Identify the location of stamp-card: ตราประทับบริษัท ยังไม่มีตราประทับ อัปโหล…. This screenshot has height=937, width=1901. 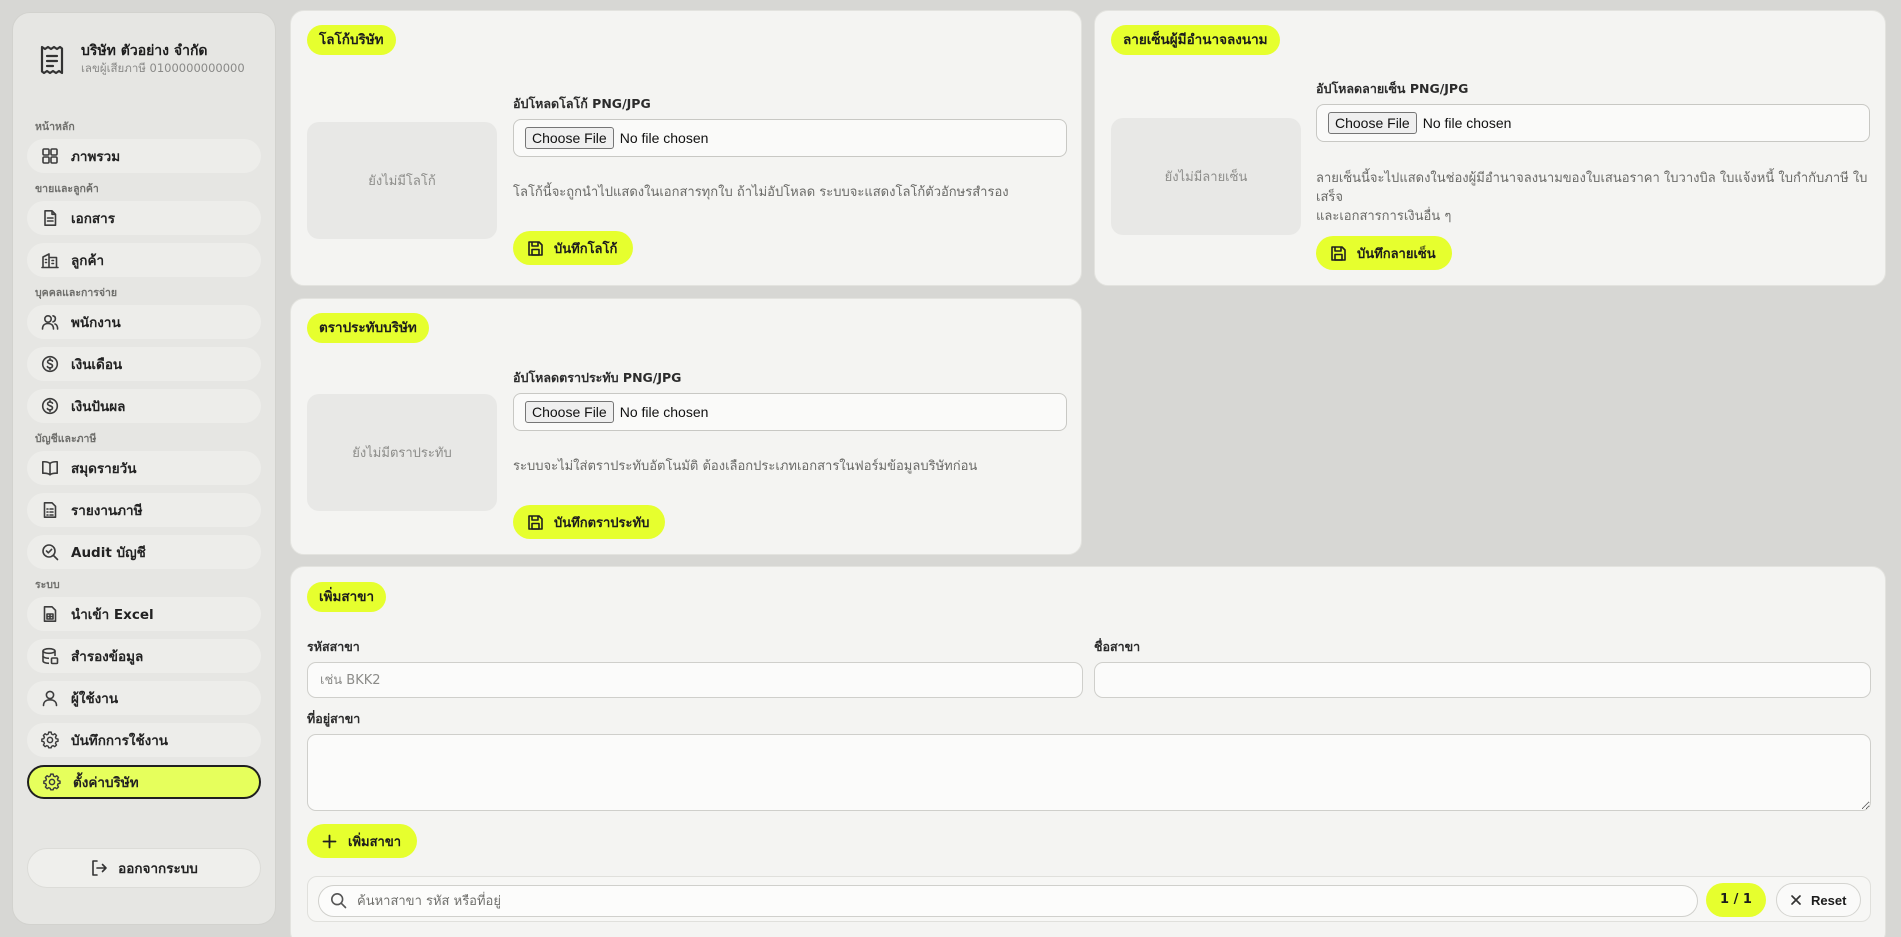
(686, 426).